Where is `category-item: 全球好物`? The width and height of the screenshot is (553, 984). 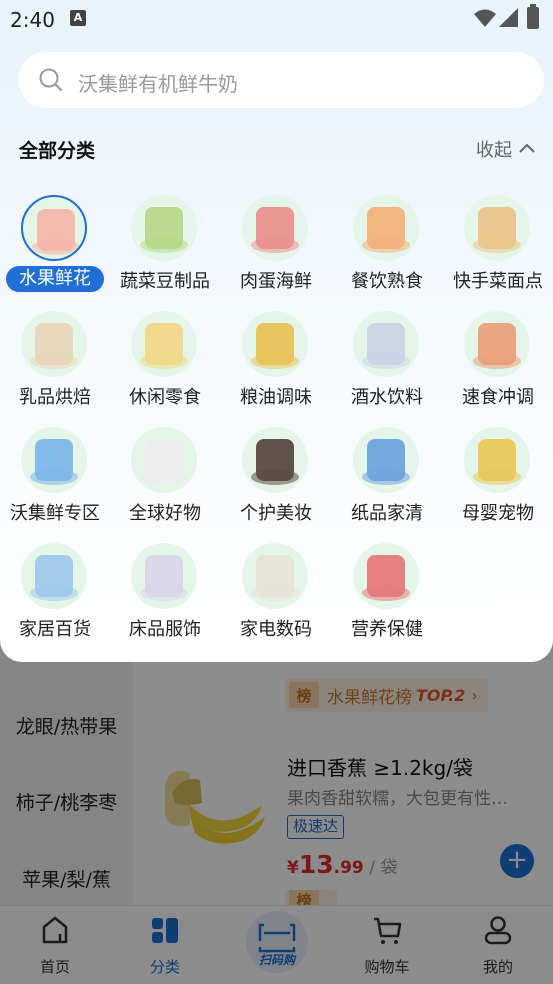
category-item: 全球好物 is located at coordinates (165, 477).